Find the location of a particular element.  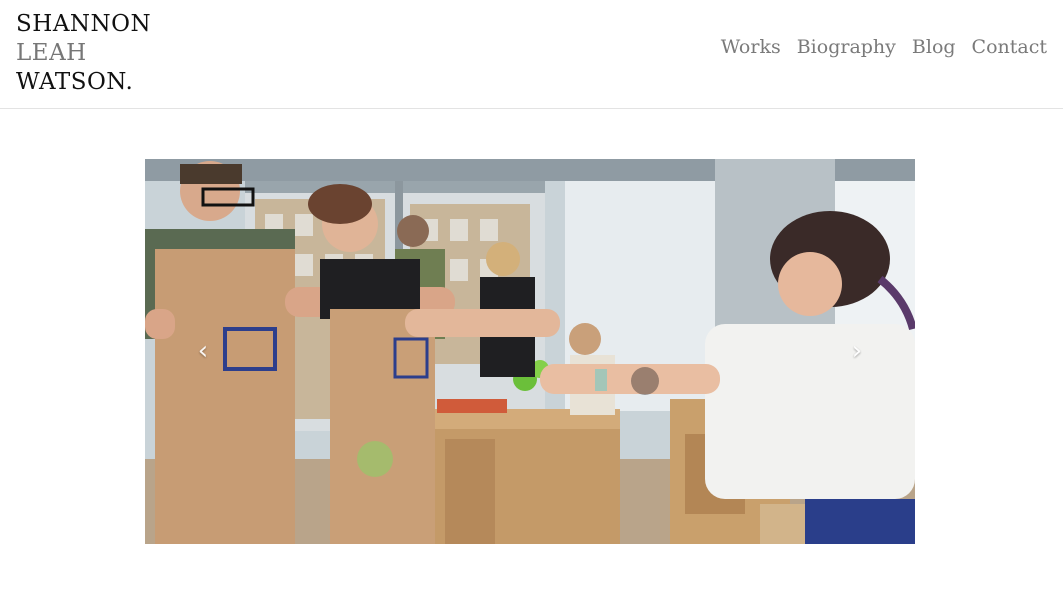

nav-link-blog: Blog is located at coordinates (934, 47).